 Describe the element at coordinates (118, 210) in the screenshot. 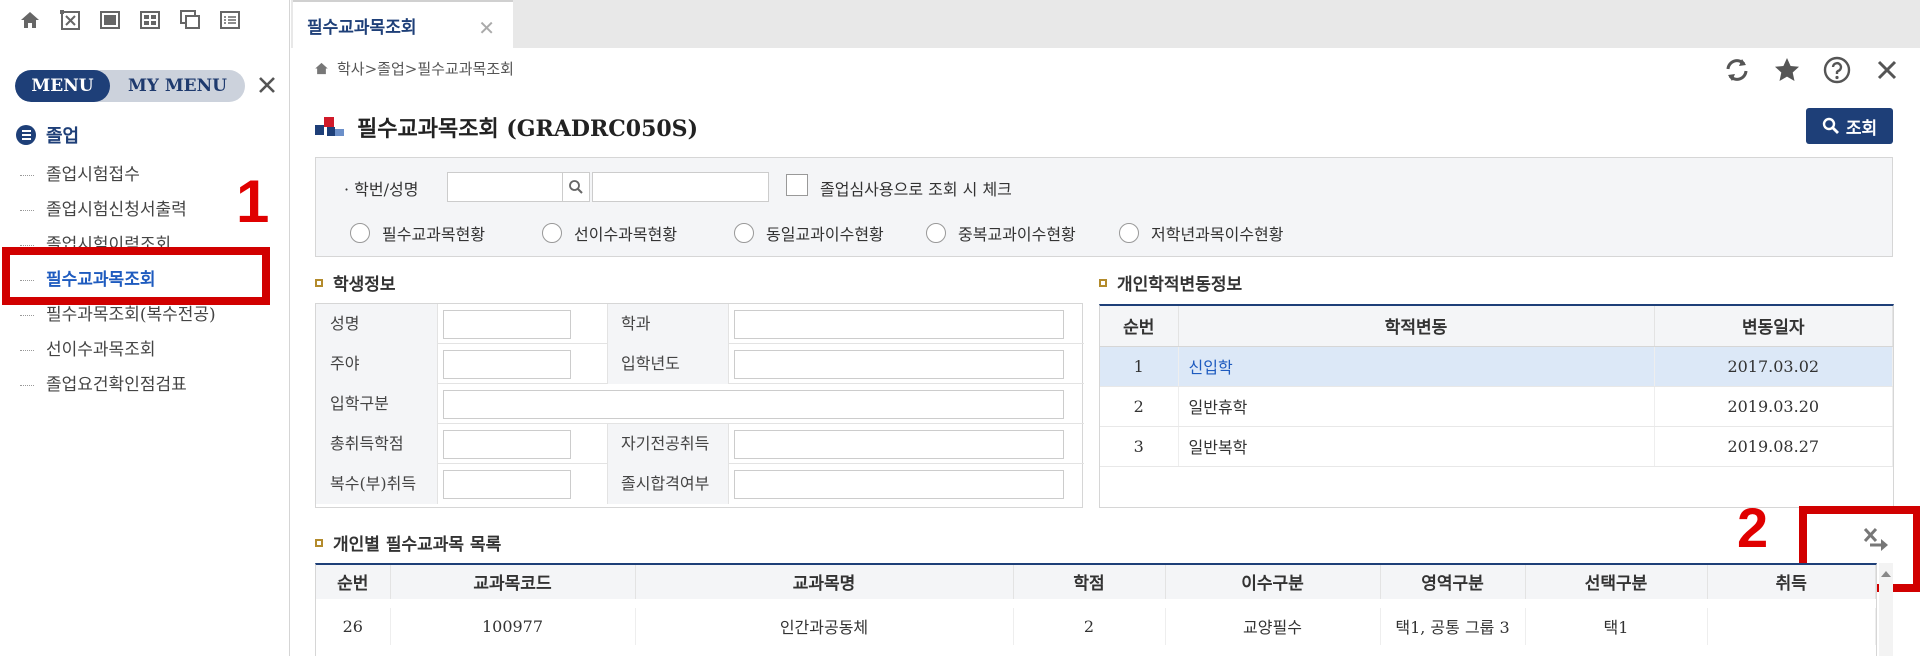

I see `sidebar-item-exam-application-print: 졸업시험신청서출력` at that location.